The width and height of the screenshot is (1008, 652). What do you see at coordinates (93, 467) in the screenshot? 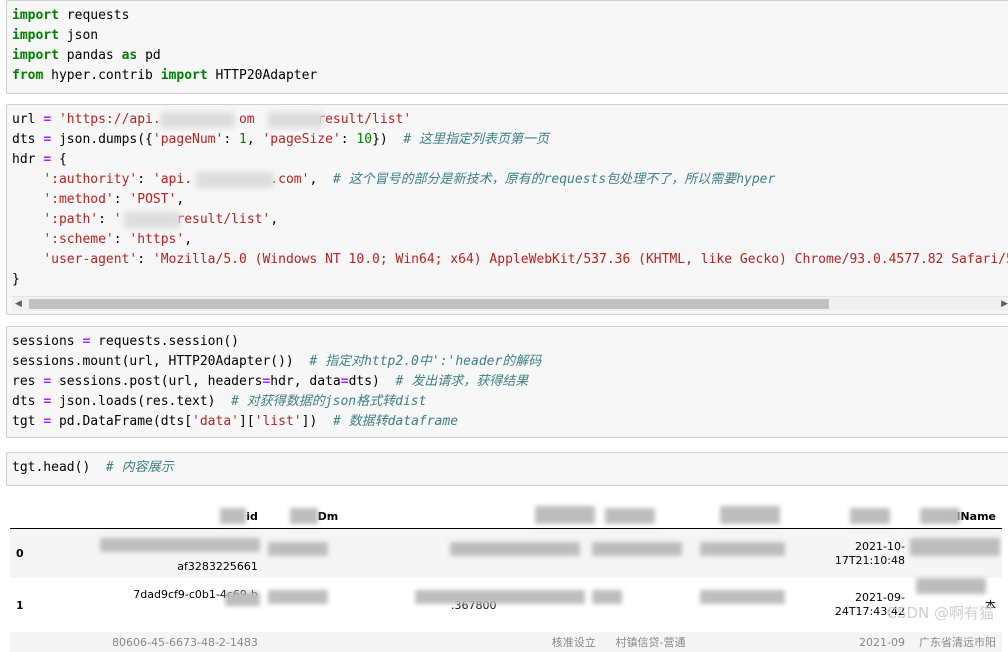
I see `code-block: tgt.head() # 内容展示` at bounding box center [93, 467].